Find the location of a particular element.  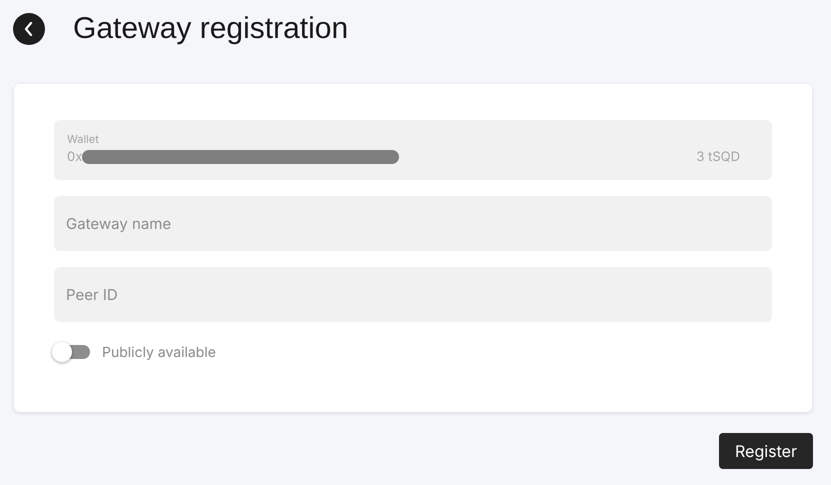

toggle-label: Publicly available is located at coordinates (159, 352).